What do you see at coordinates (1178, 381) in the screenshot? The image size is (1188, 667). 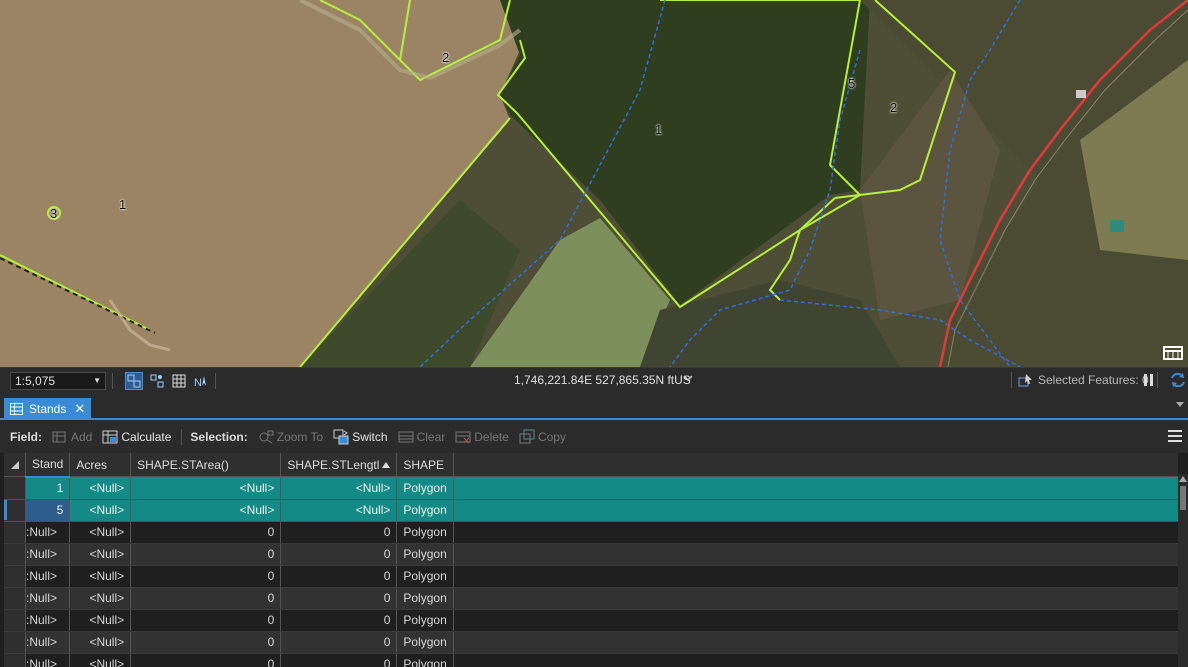 I see `refresh-icon` at bounding box center [1178, 381].